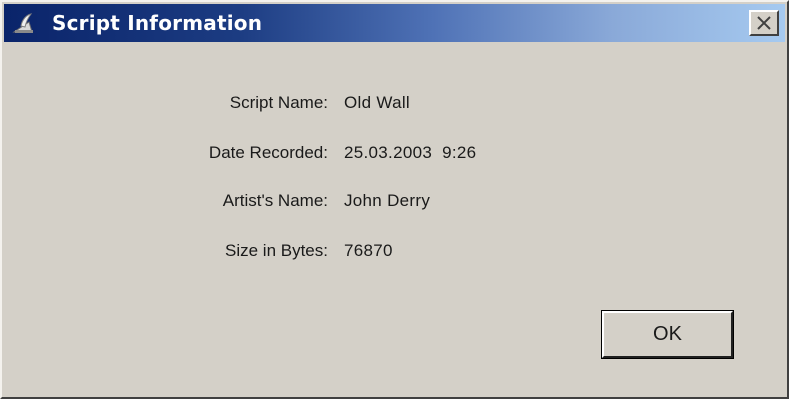 This screenshot has height=399, width=789. What do you see at coordinates (387, 200) in the screenshot?
I see `artist-name-value: John Derry` at bounding box center [387, 200].